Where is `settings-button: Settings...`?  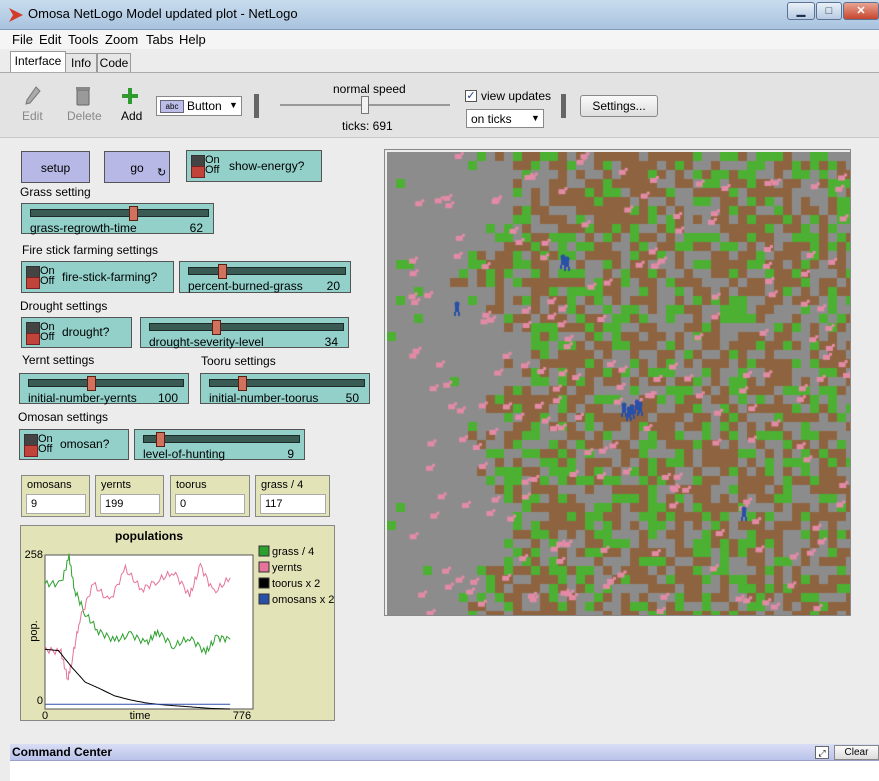 settings-button: Settings... is located at coordinates (619, 106).